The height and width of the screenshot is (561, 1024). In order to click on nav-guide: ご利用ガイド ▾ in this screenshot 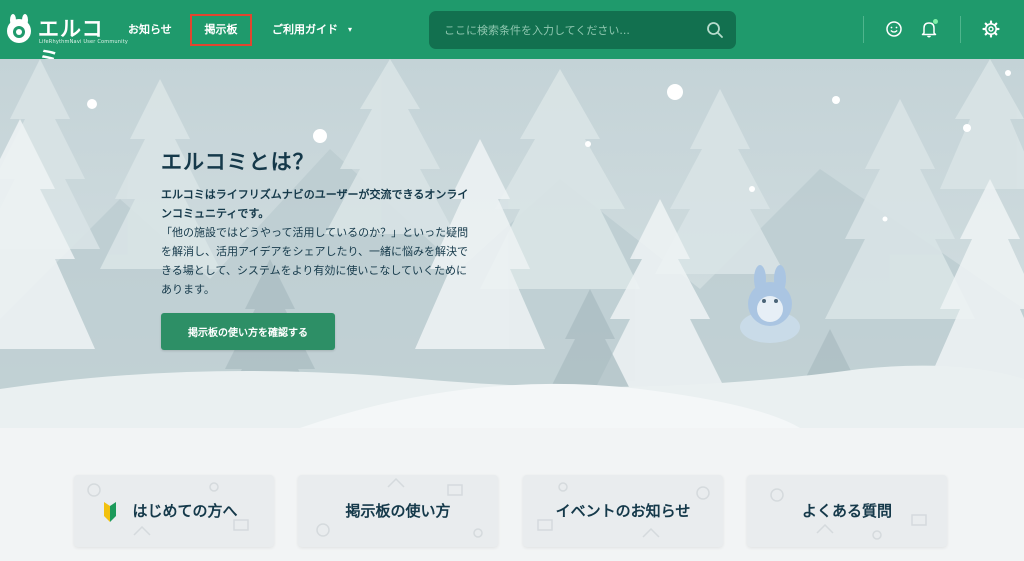, I will do `click(312, 30)`.